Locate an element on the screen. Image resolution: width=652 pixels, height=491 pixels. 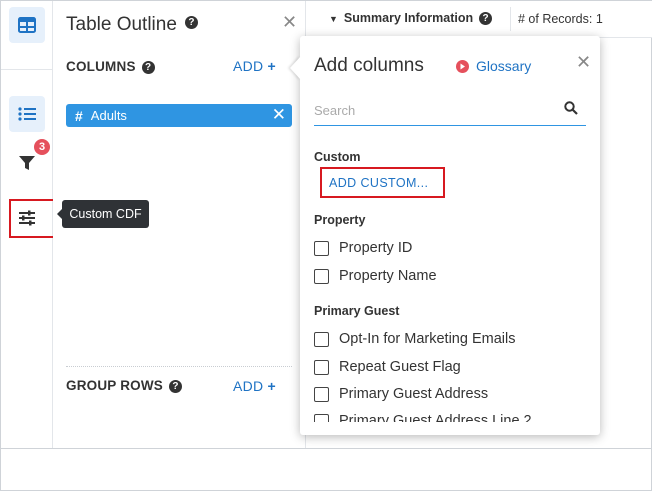
search-box is located at coordinates (450, 111).